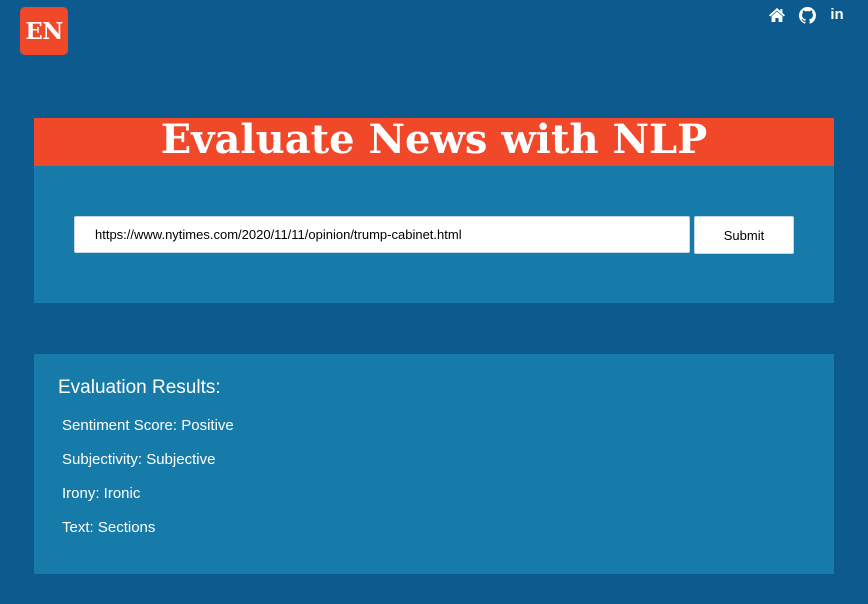 This screenshot has width=868, height=604. I want to click on home-icon, so click(777, 15).